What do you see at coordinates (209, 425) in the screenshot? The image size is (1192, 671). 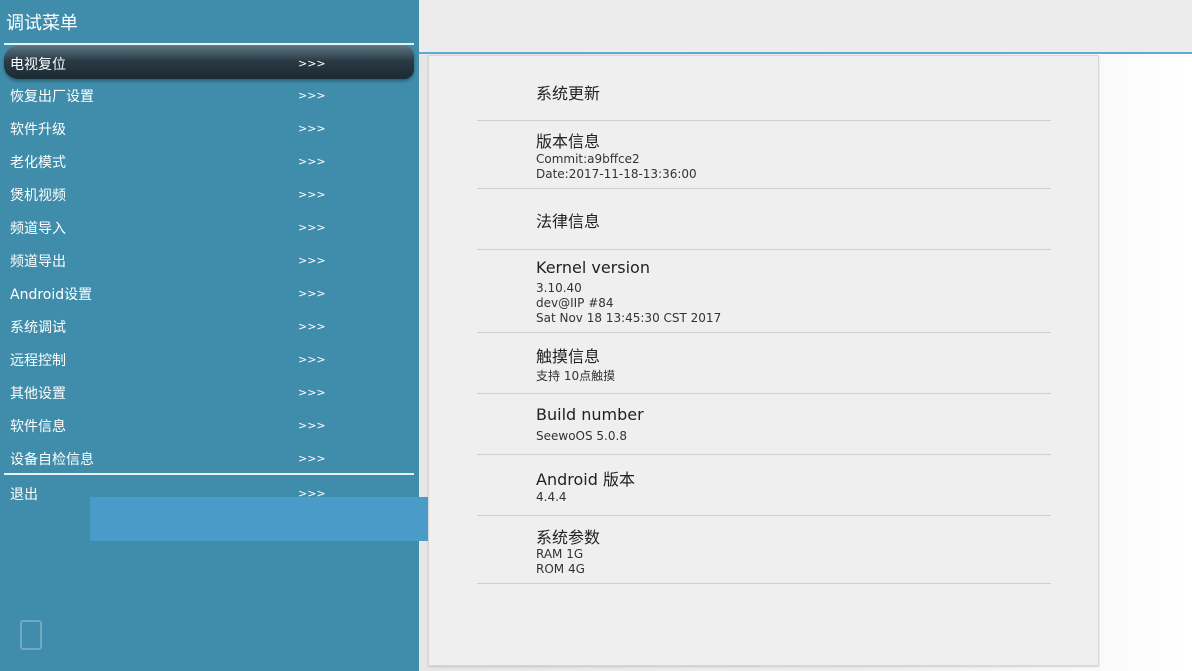 I see `menu-item-software-info: 软件信息 >>>` at bounding box center [209, 425].